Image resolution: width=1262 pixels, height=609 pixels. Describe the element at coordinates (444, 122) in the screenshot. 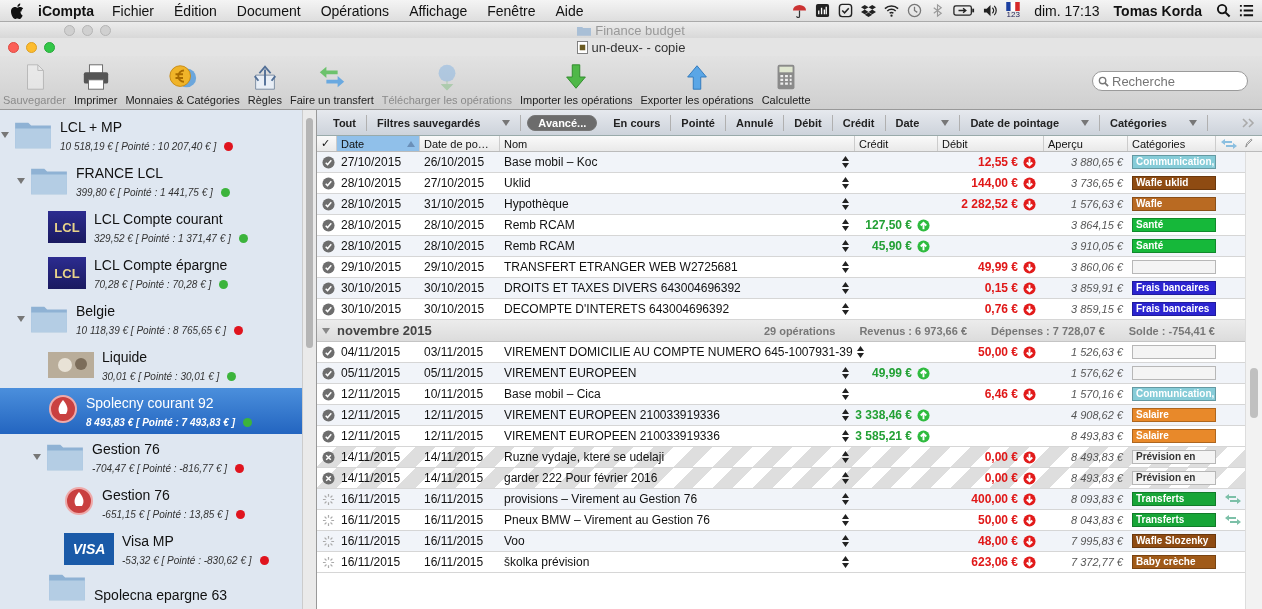

I see `filter-button: Filtres sauvegardés` at that location.